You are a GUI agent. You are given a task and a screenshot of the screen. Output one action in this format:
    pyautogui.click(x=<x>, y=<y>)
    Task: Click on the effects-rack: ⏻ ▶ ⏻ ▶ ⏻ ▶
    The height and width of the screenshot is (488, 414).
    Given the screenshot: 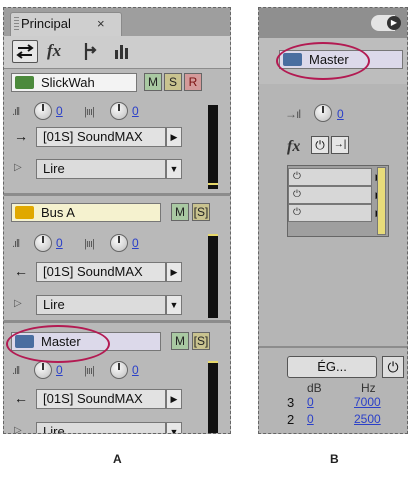 What is the action you would take?
    pyautogui.click(x=338, y=201)
    